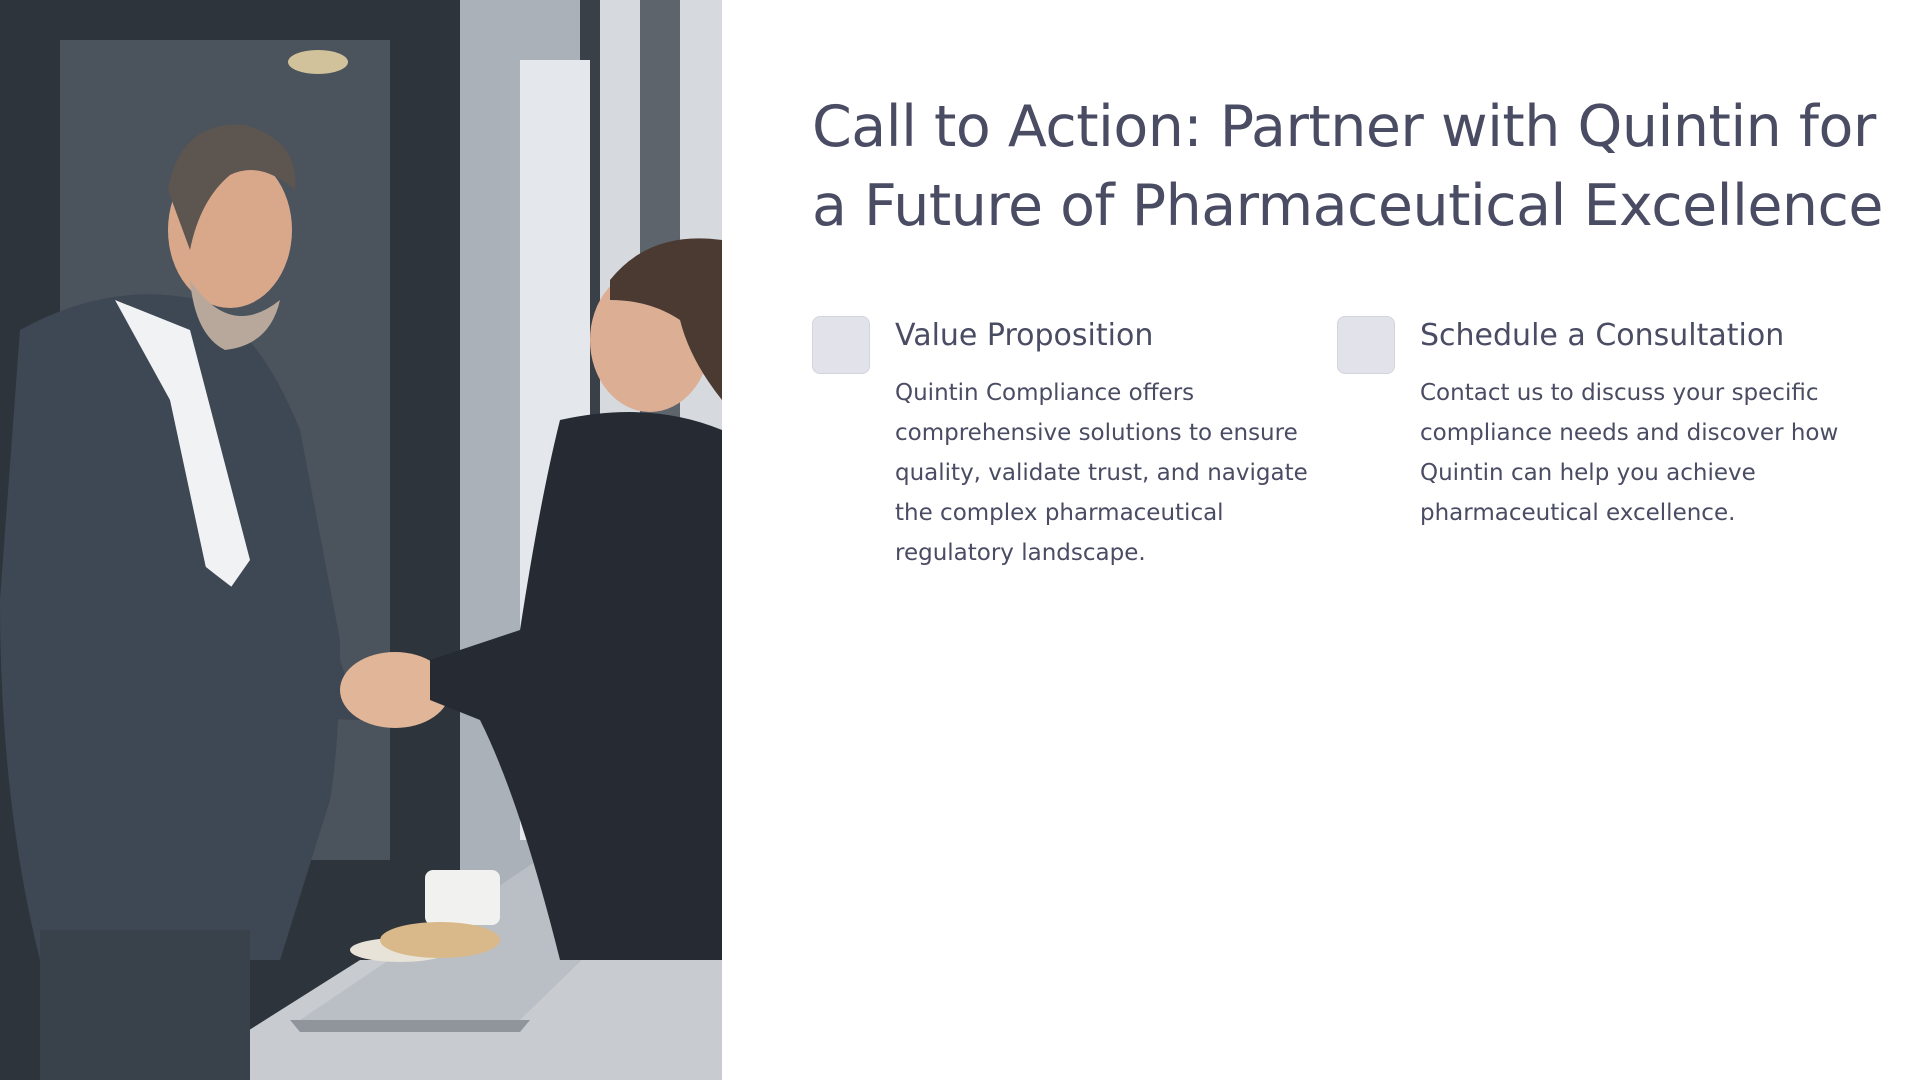 This screenshot has height=1080, width=1920. What do you see at coordinates (1024, 335) in the screenshot?
I see `card-heading: Value Proposition` at bounding box center [1024, 335].